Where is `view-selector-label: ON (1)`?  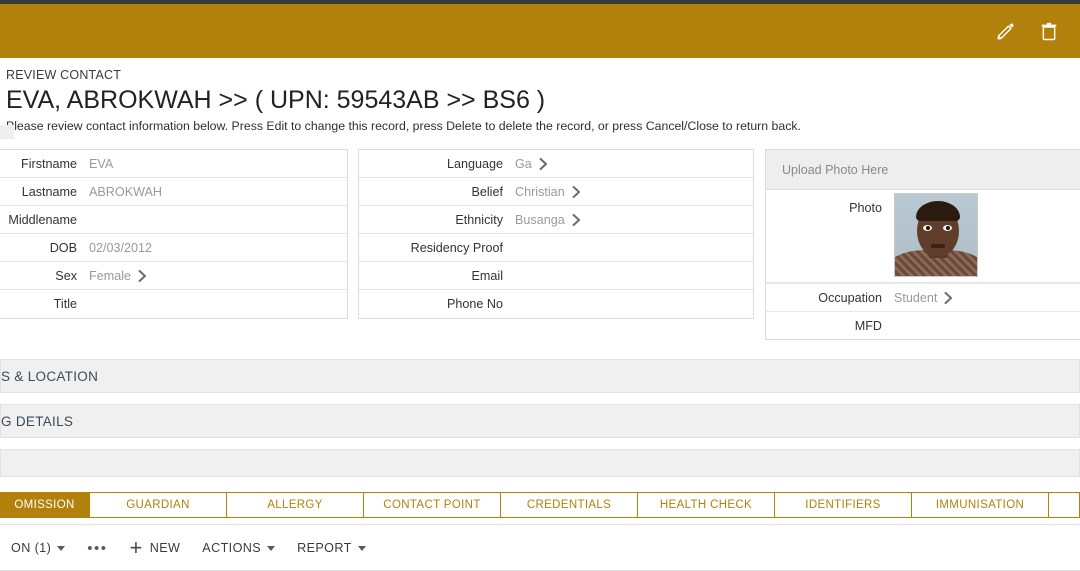 view-selector-label: ON (1) is located at coordinates (31, 548).